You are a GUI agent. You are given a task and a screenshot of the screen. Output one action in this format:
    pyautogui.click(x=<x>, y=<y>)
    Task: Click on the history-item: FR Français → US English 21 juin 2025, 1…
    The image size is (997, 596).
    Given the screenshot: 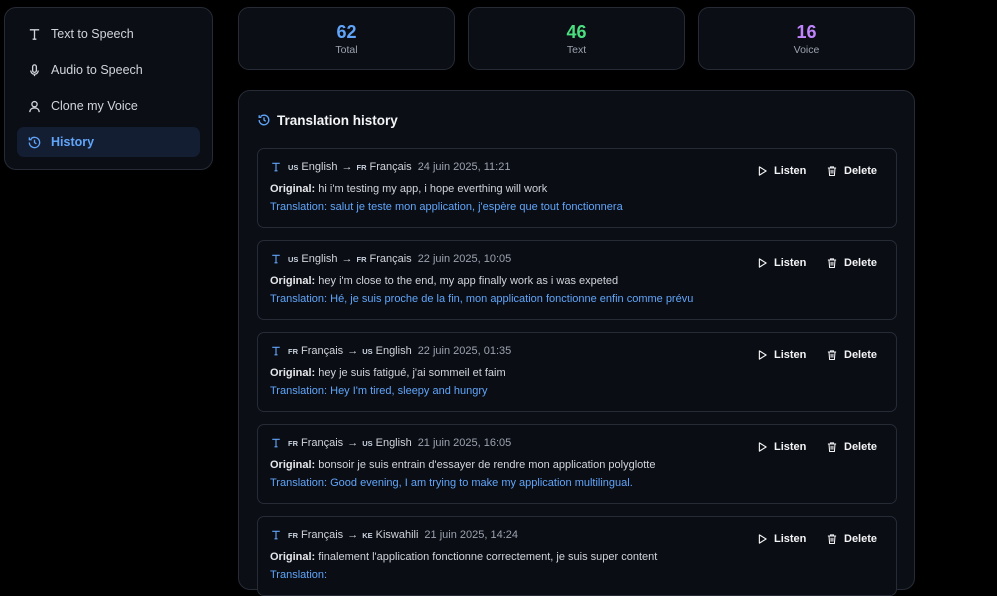 What is the action you would take?
    pyautogui.click(x=577, y=464)
    